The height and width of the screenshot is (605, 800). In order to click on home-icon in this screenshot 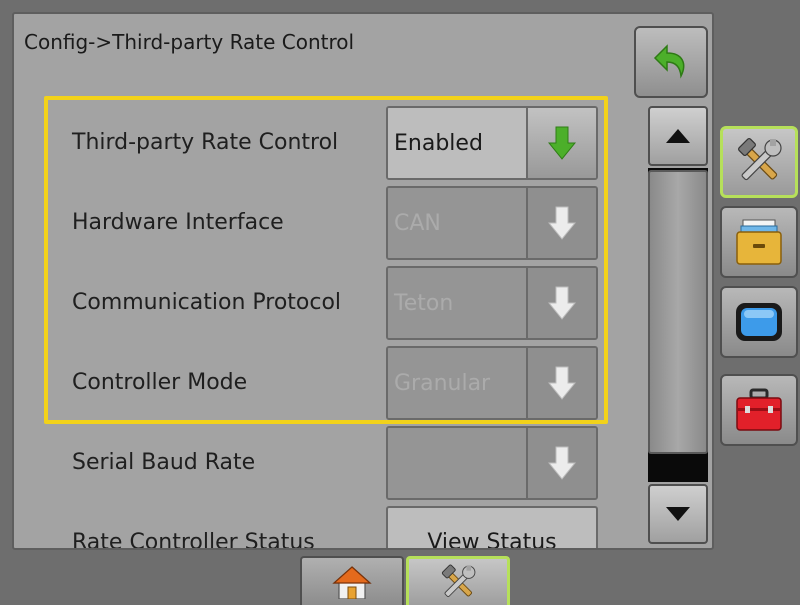, I will do `click(352, 582)`.